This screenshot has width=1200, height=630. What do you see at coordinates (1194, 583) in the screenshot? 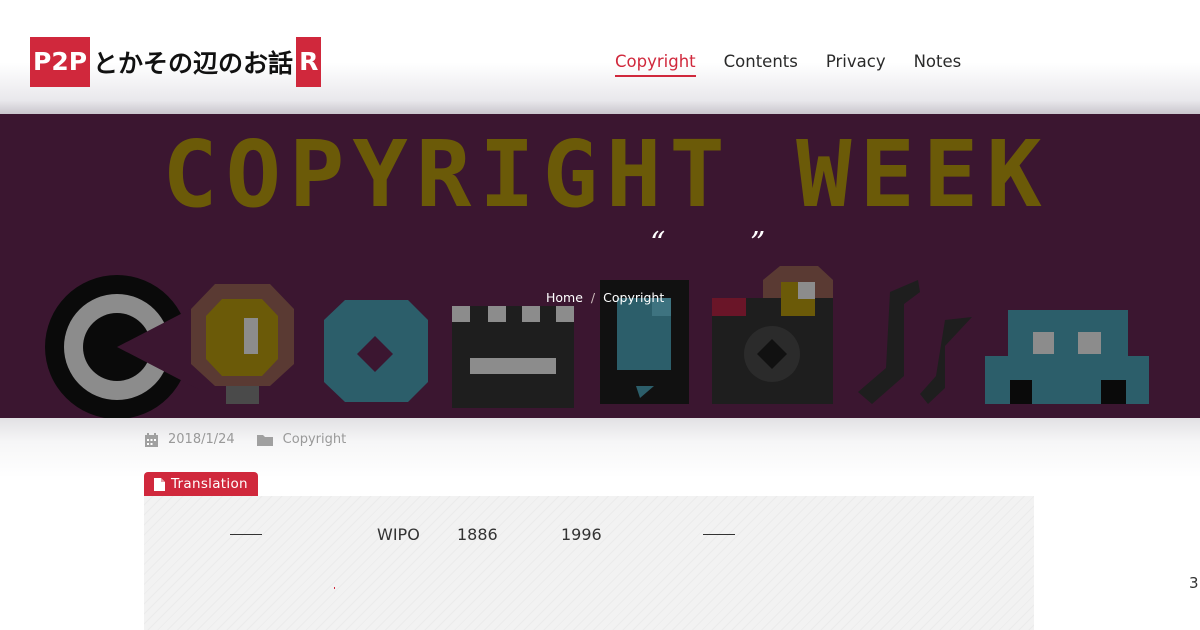
I see `side-number: 3` at bounding box center [1194, 583].